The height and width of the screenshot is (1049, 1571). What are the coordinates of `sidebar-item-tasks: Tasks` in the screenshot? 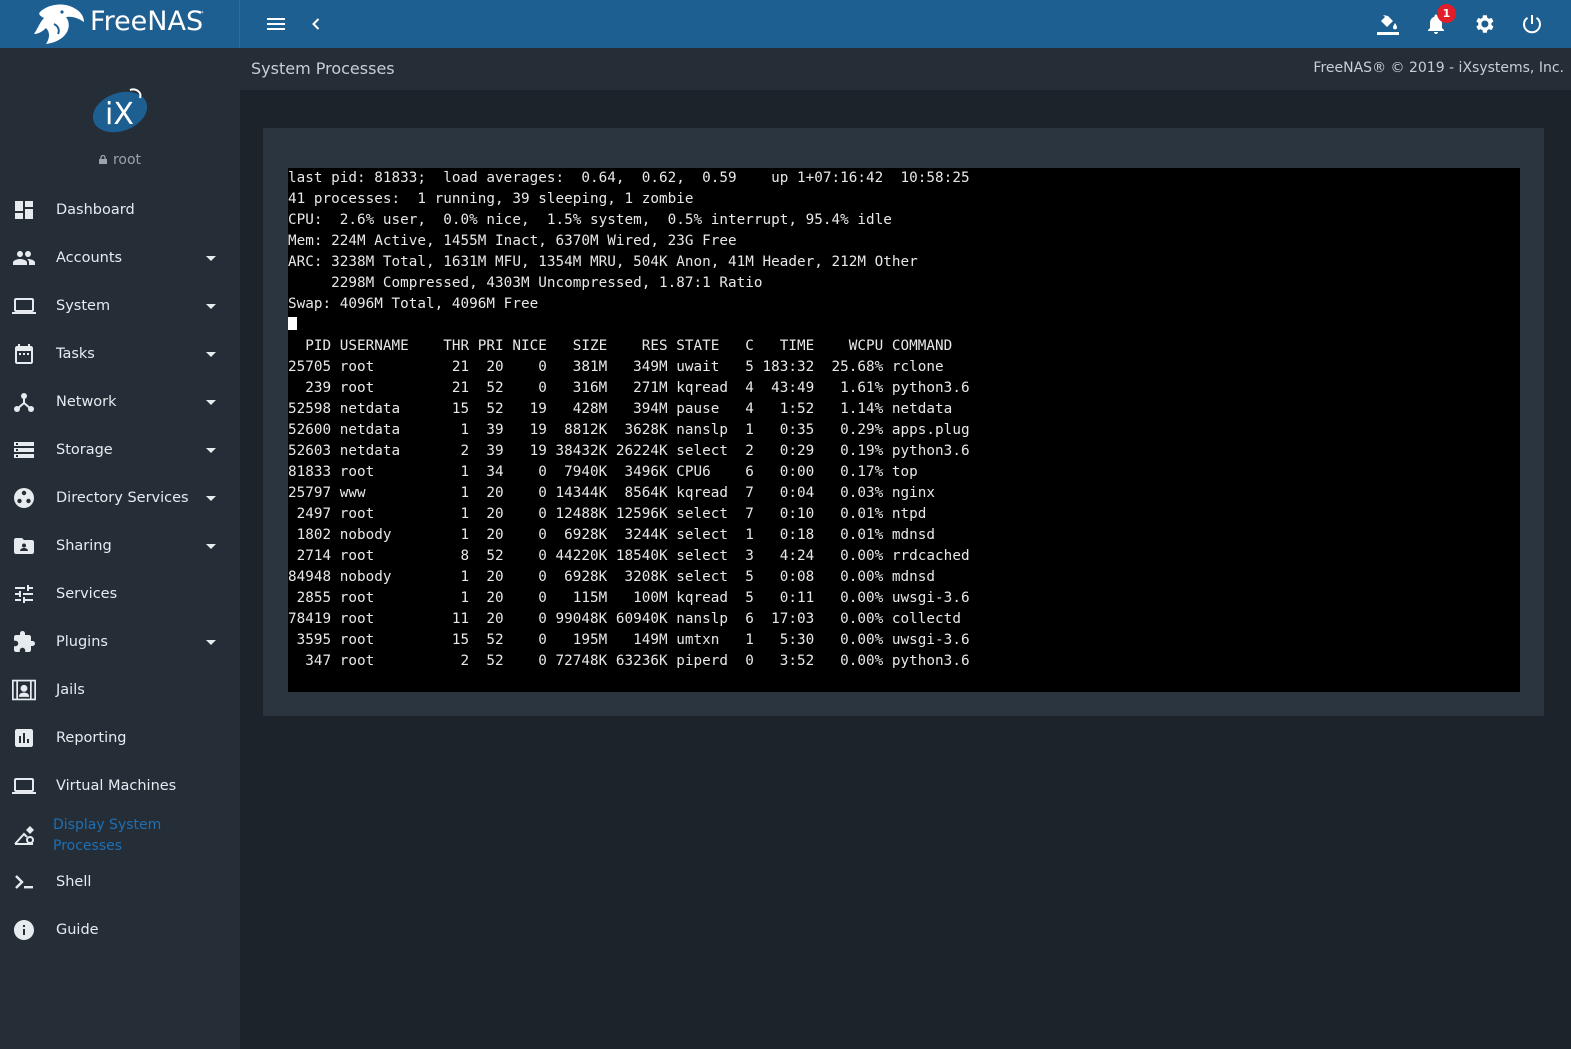 It's located at (120, 354).